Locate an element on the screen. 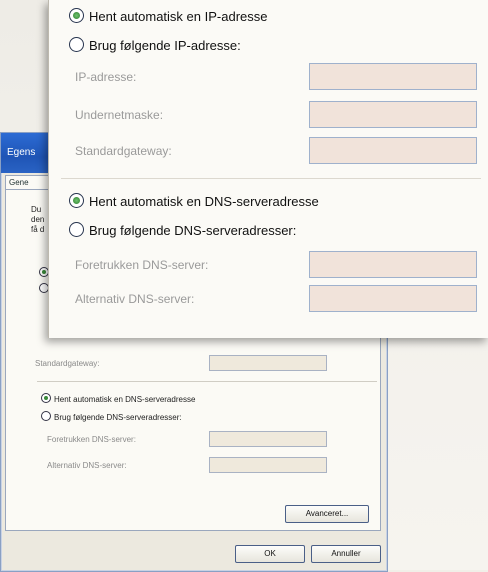 The height and width of the screenshot is (572, 488). standard-gateway-label: Standardgateway: is located at coordinates (123, 151).